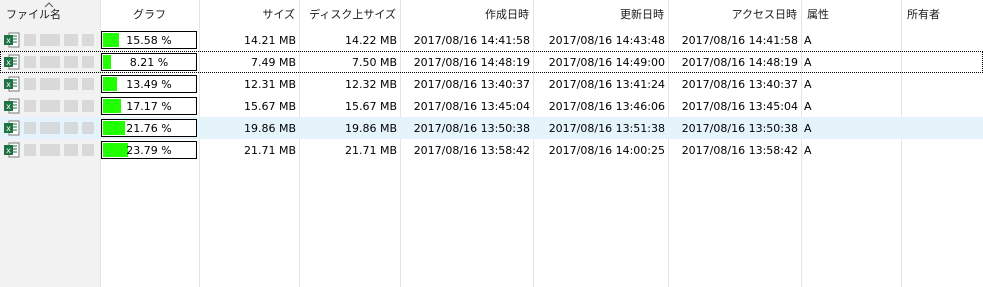 This screenshot has width=983, height=287. What do you see at coordinates (606, 84) in the screenshot?
I see `modified-cell: 2017/08/16 13:41:24` at bounding box center [606, 84].